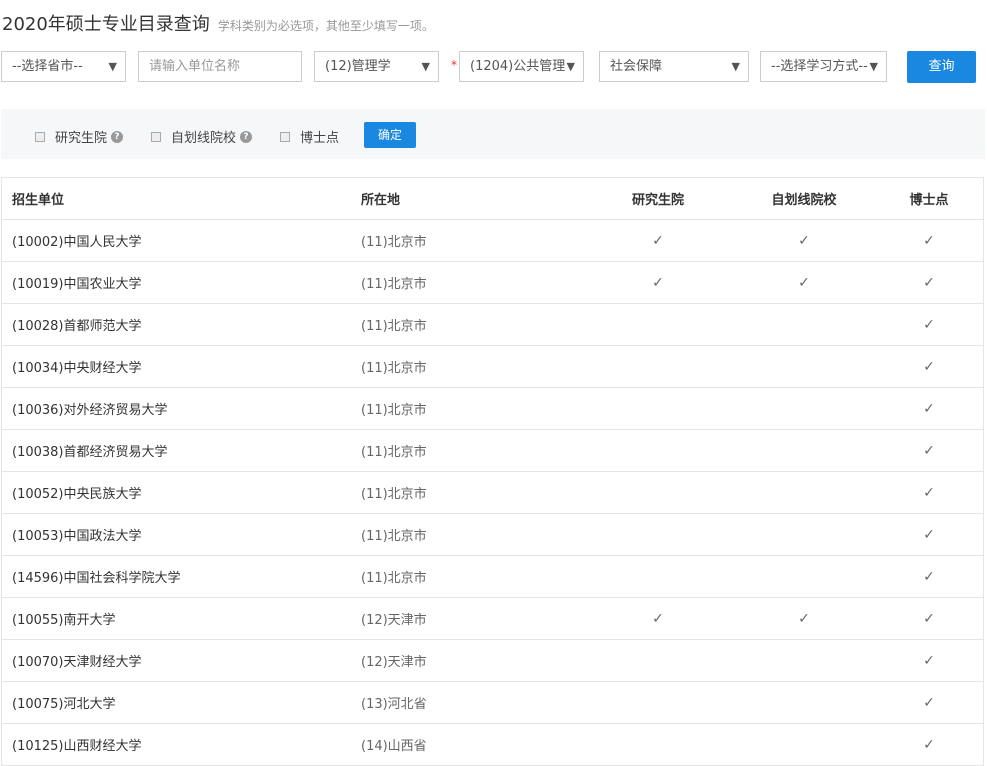 The width and height of the screenshot is (987, 766). Describe the element at coordinates (106, 24) in the screenshot. I see `title-text: 2020年硕士专业目录查询` at that location.